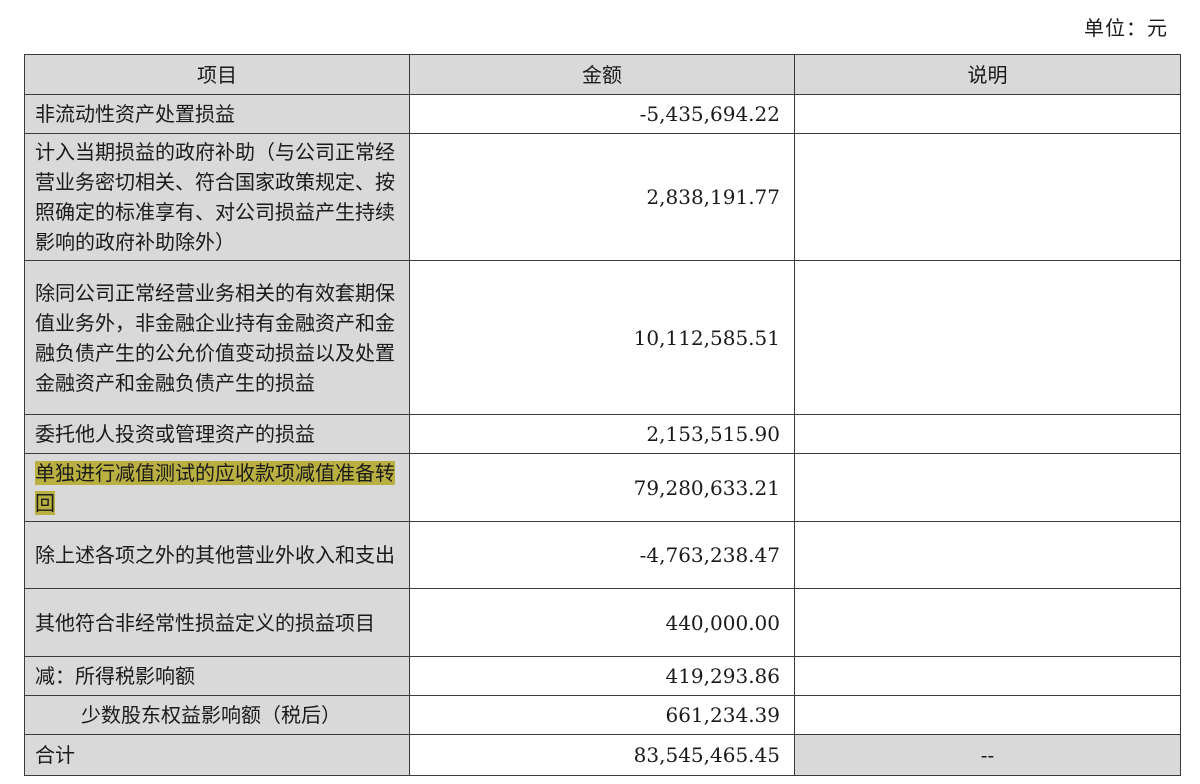 This screenshot has height=784, width=1200. I want to click on row-amount: -4,763,238.47, so click(602, 555).